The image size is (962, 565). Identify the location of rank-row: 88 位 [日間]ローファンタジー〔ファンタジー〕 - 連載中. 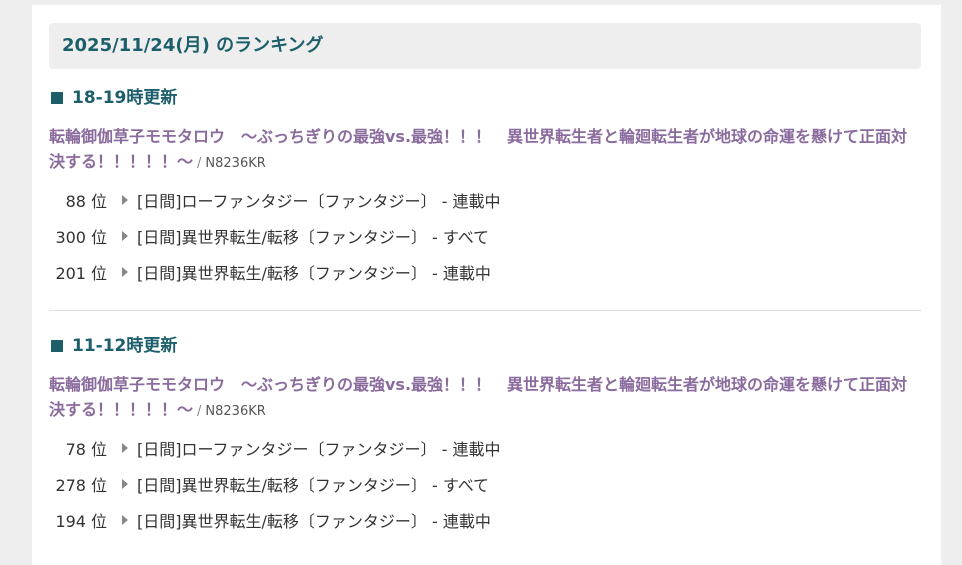
(485, 200).